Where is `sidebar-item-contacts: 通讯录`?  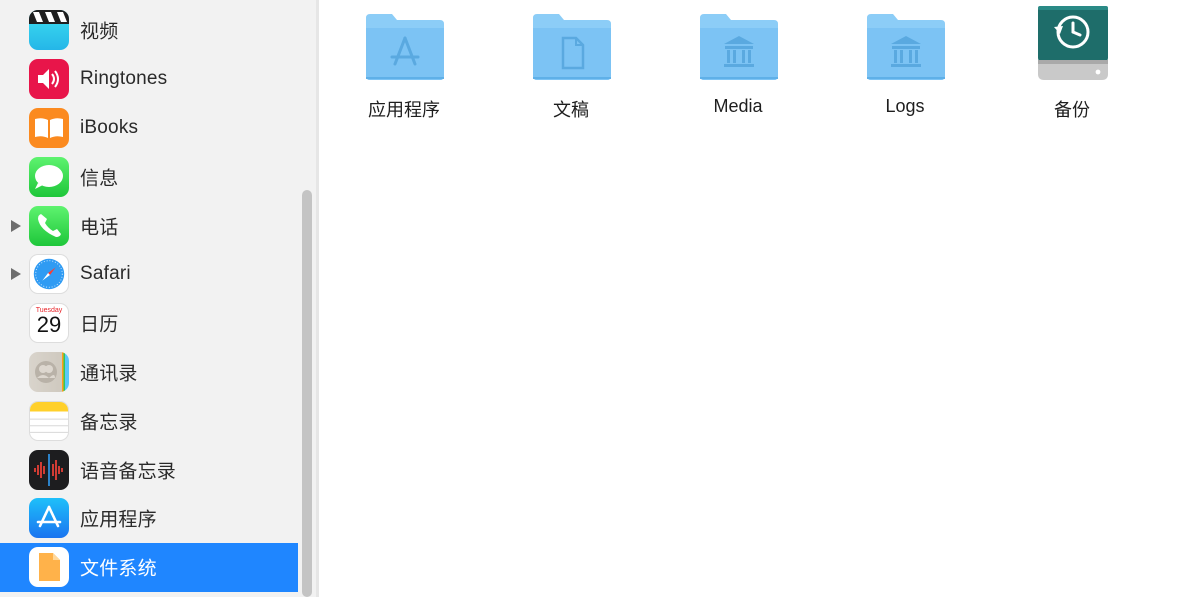 sidebar-item-contacts: 通讯录 is located at coordinates (149, 372).